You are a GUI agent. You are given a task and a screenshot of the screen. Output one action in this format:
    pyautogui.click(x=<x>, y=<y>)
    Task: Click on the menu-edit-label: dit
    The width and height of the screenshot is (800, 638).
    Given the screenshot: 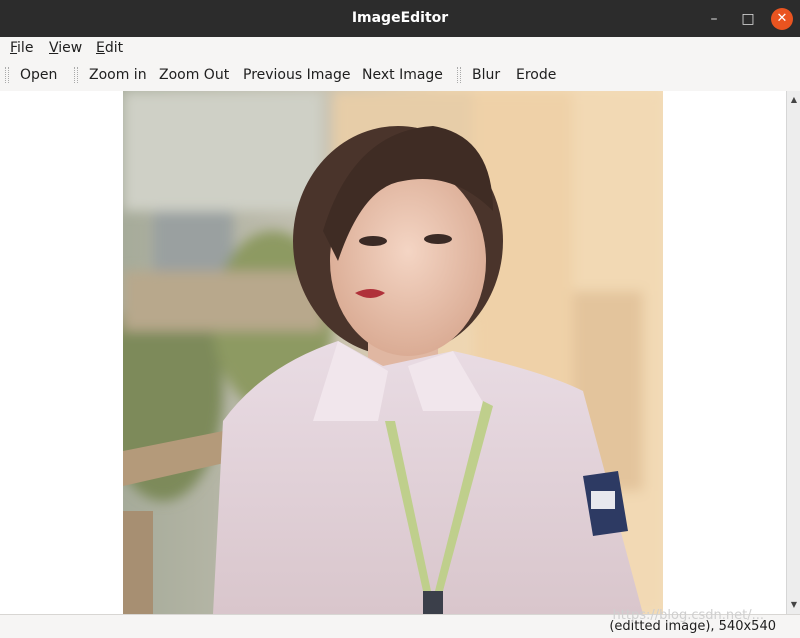 What is the action you would take?
    pyautogui.click(x=114, y=48)
    